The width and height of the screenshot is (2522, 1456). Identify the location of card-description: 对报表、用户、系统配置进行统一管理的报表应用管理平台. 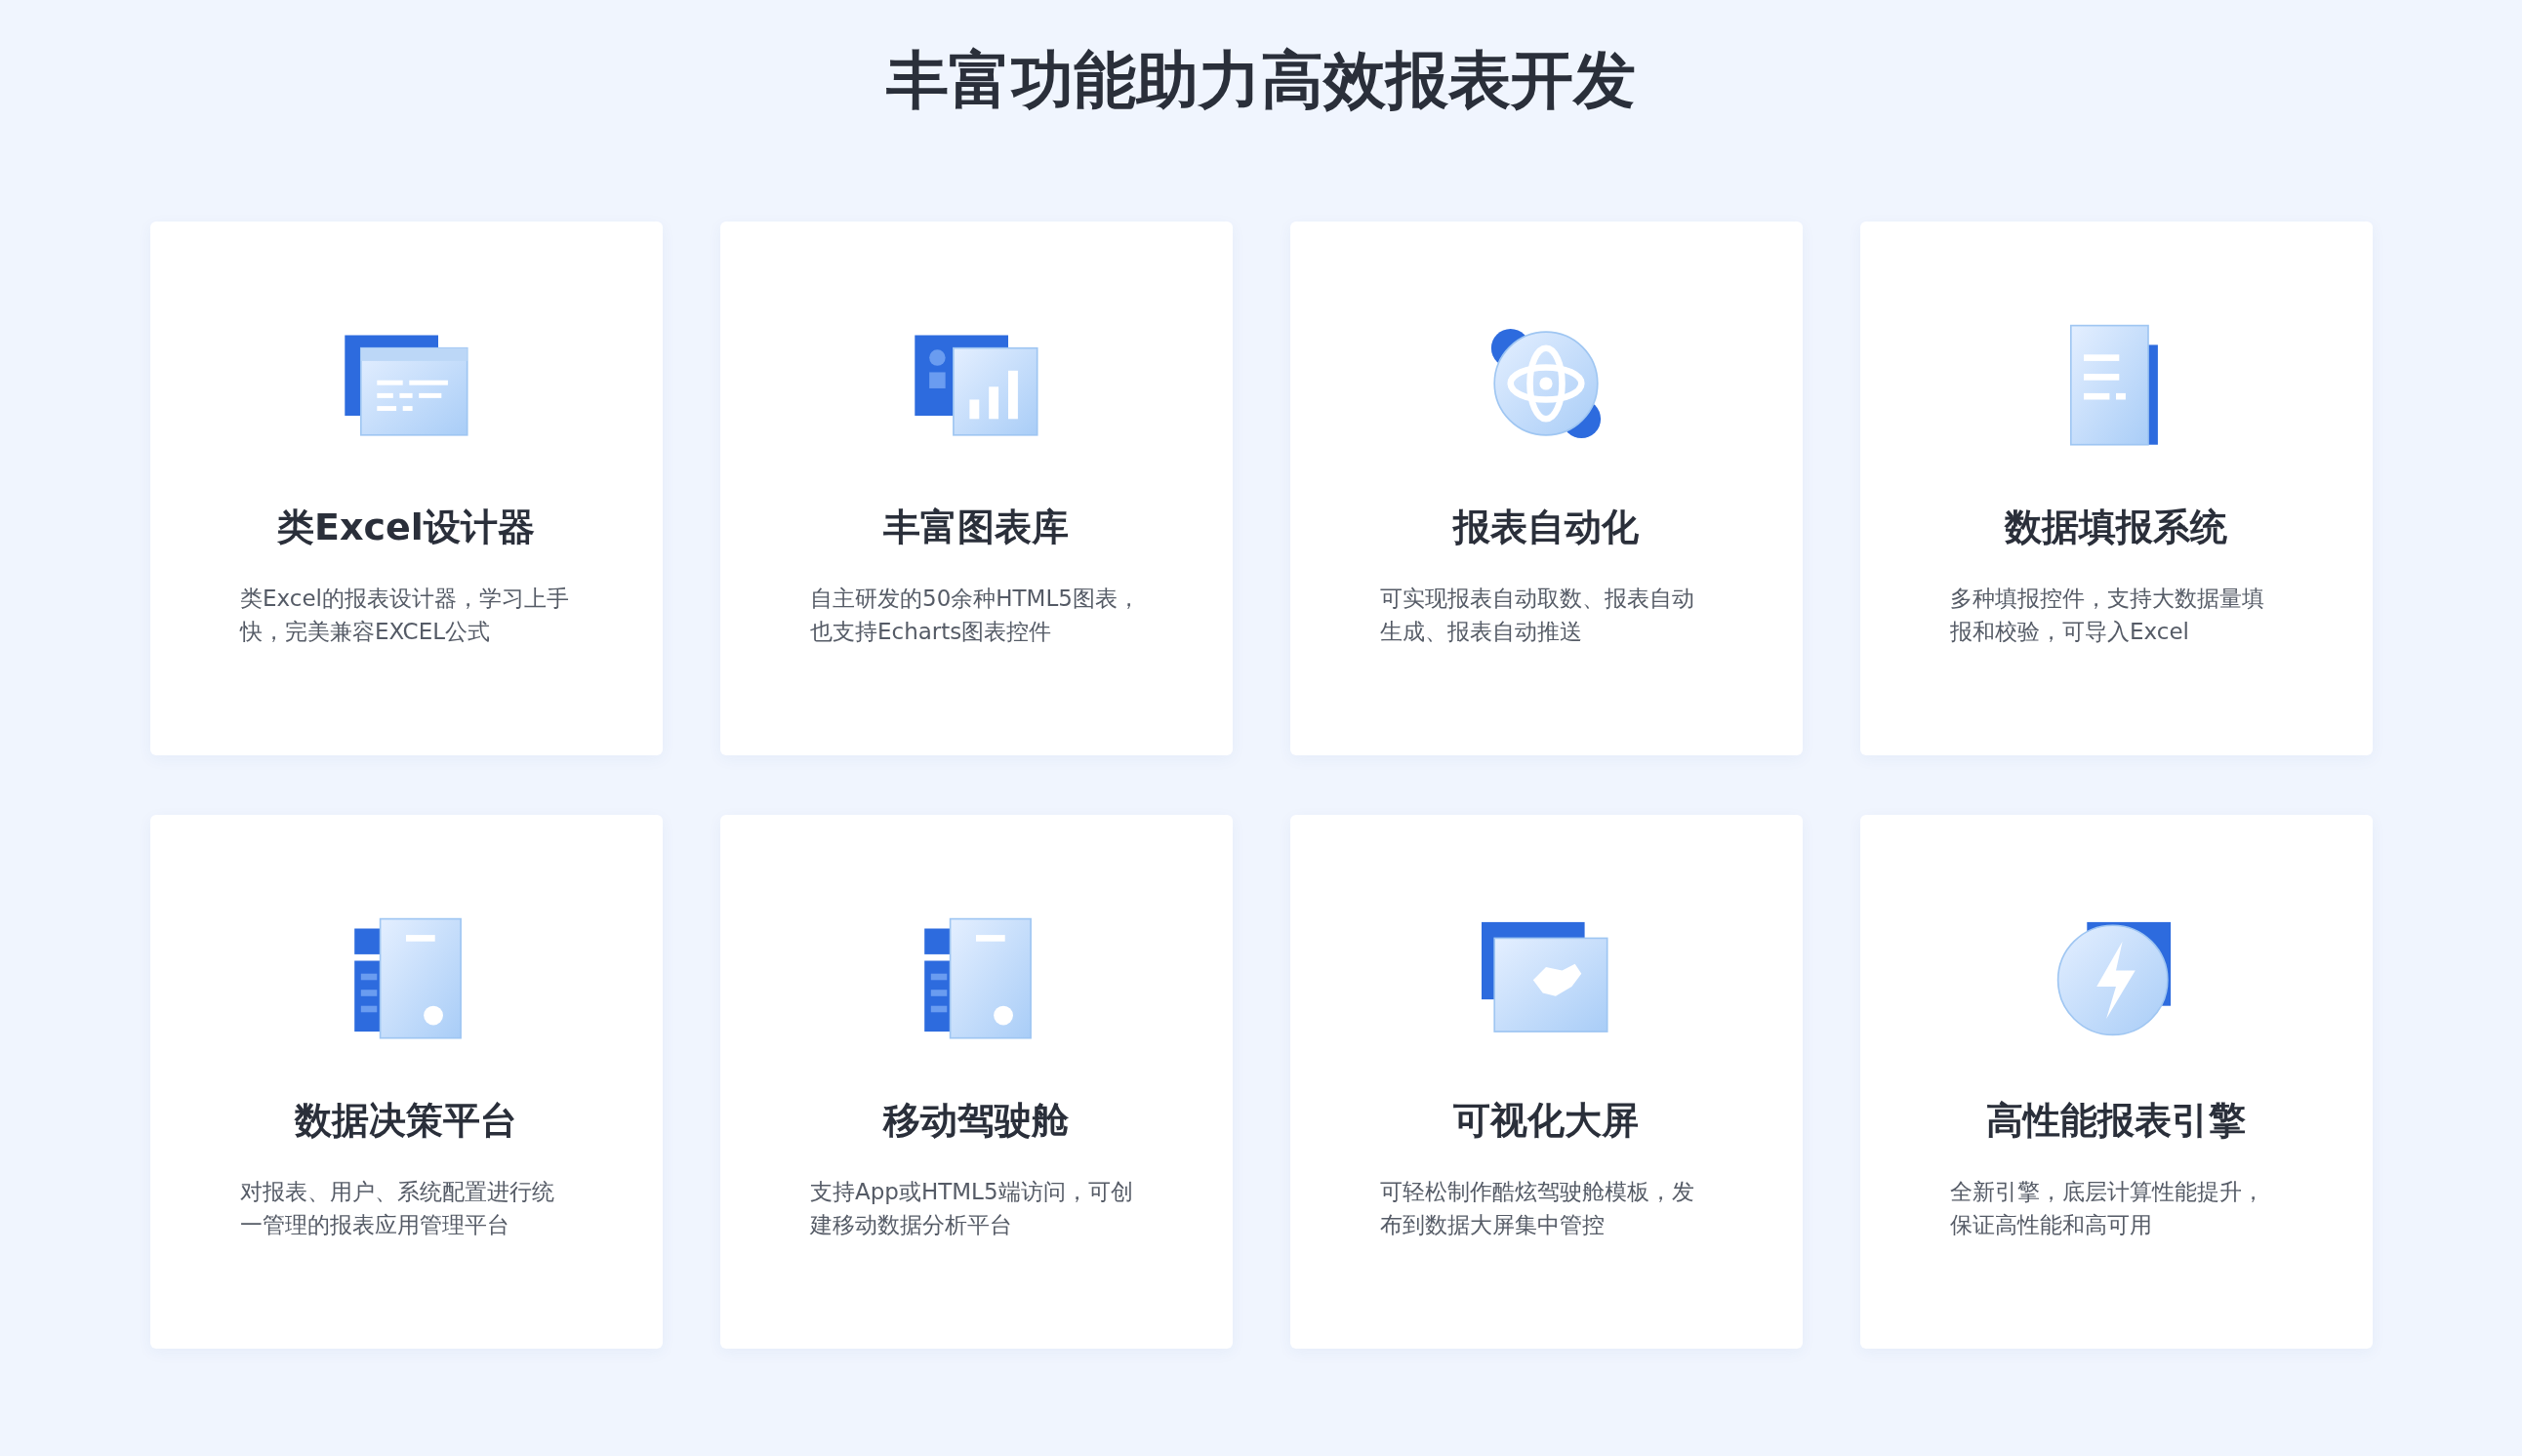
(397, 1208).